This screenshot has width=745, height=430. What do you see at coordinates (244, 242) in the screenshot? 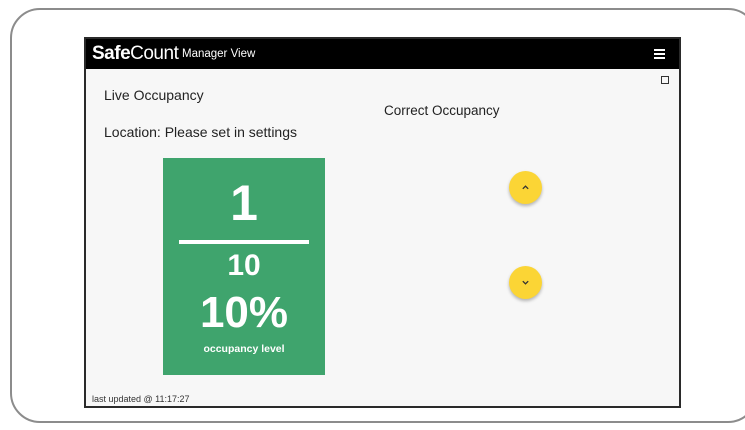
I see `fraction-divider` at bounding box center [244, 242].